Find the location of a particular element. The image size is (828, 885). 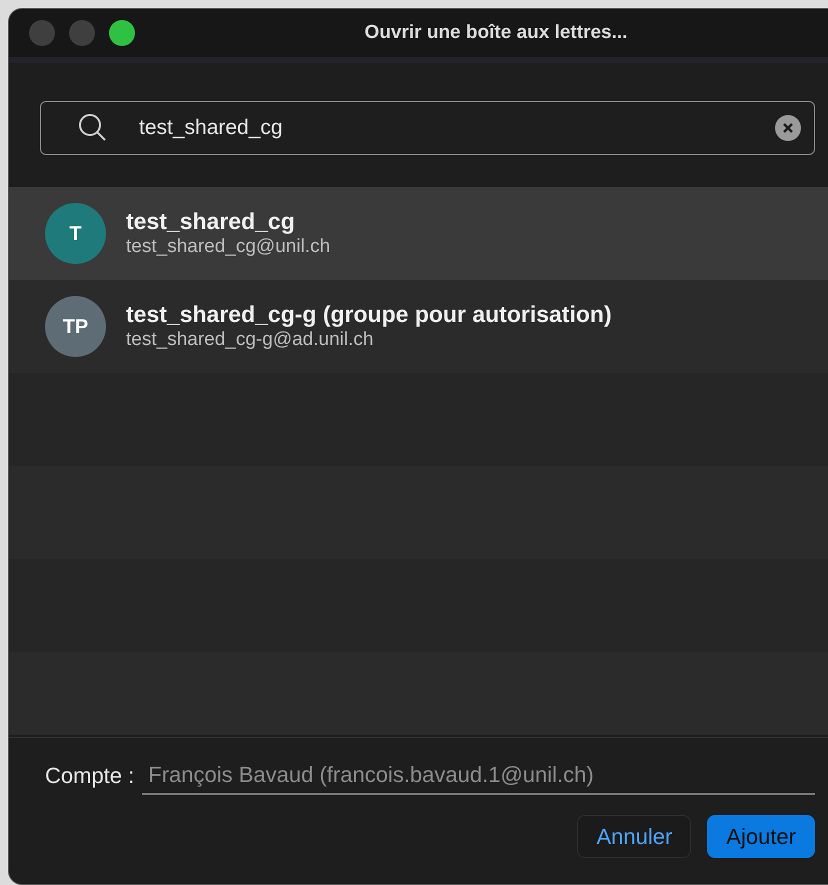

result-row: T test_shared_cg test_shared_cg@unil.ch is located at coordinates (418, 233).